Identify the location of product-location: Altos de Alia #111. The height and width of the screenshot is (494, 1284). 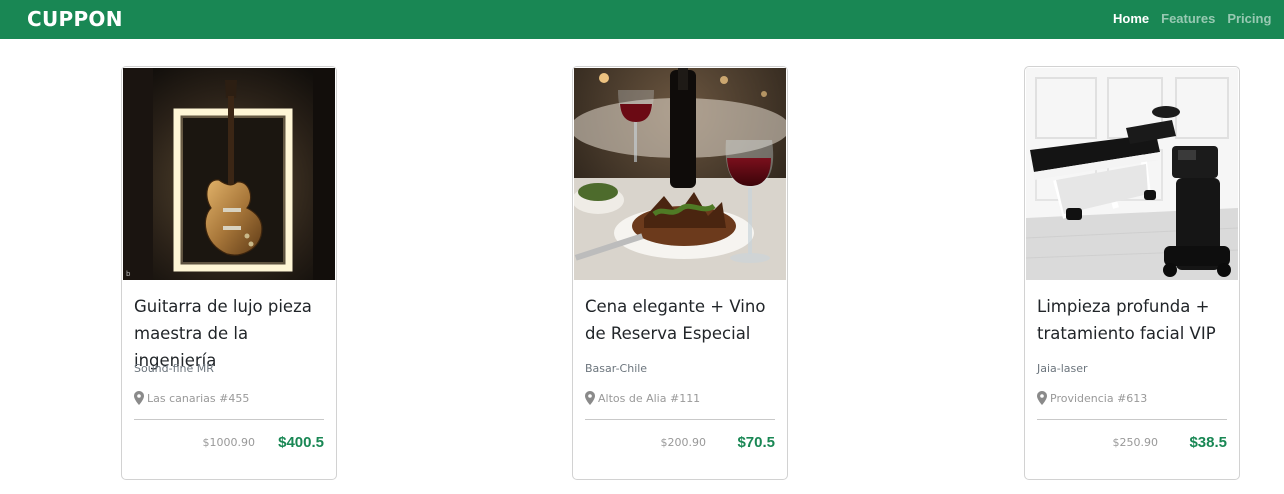
(642, 398).